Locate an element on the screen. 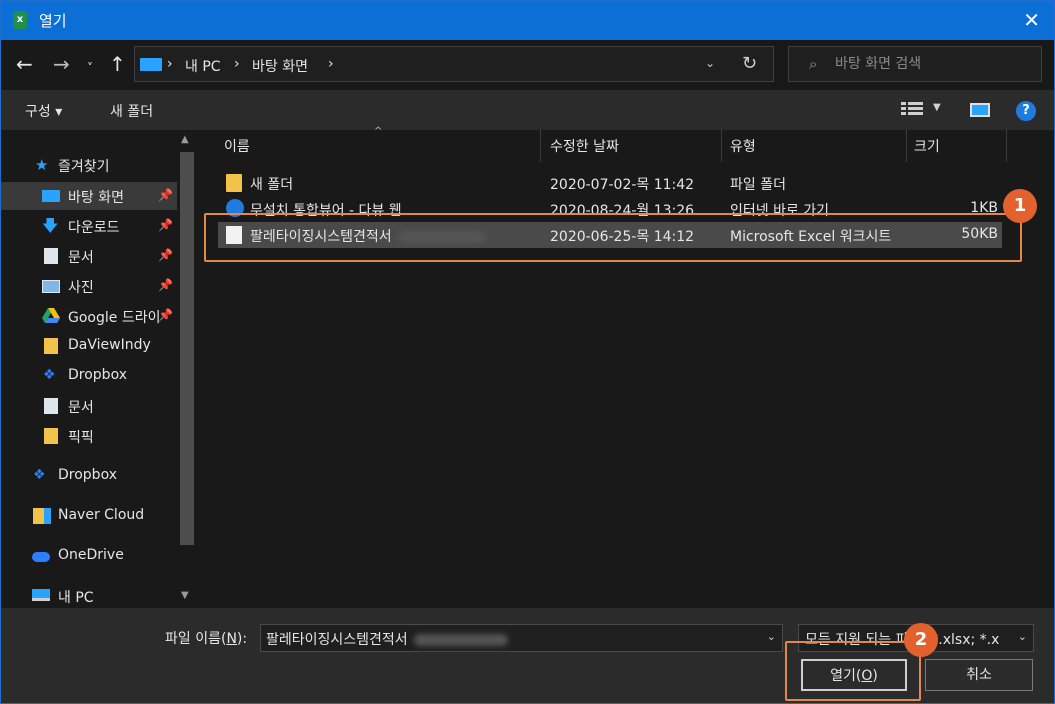  up-arrow-icon: ↑ is located at coordinates (117, 64).